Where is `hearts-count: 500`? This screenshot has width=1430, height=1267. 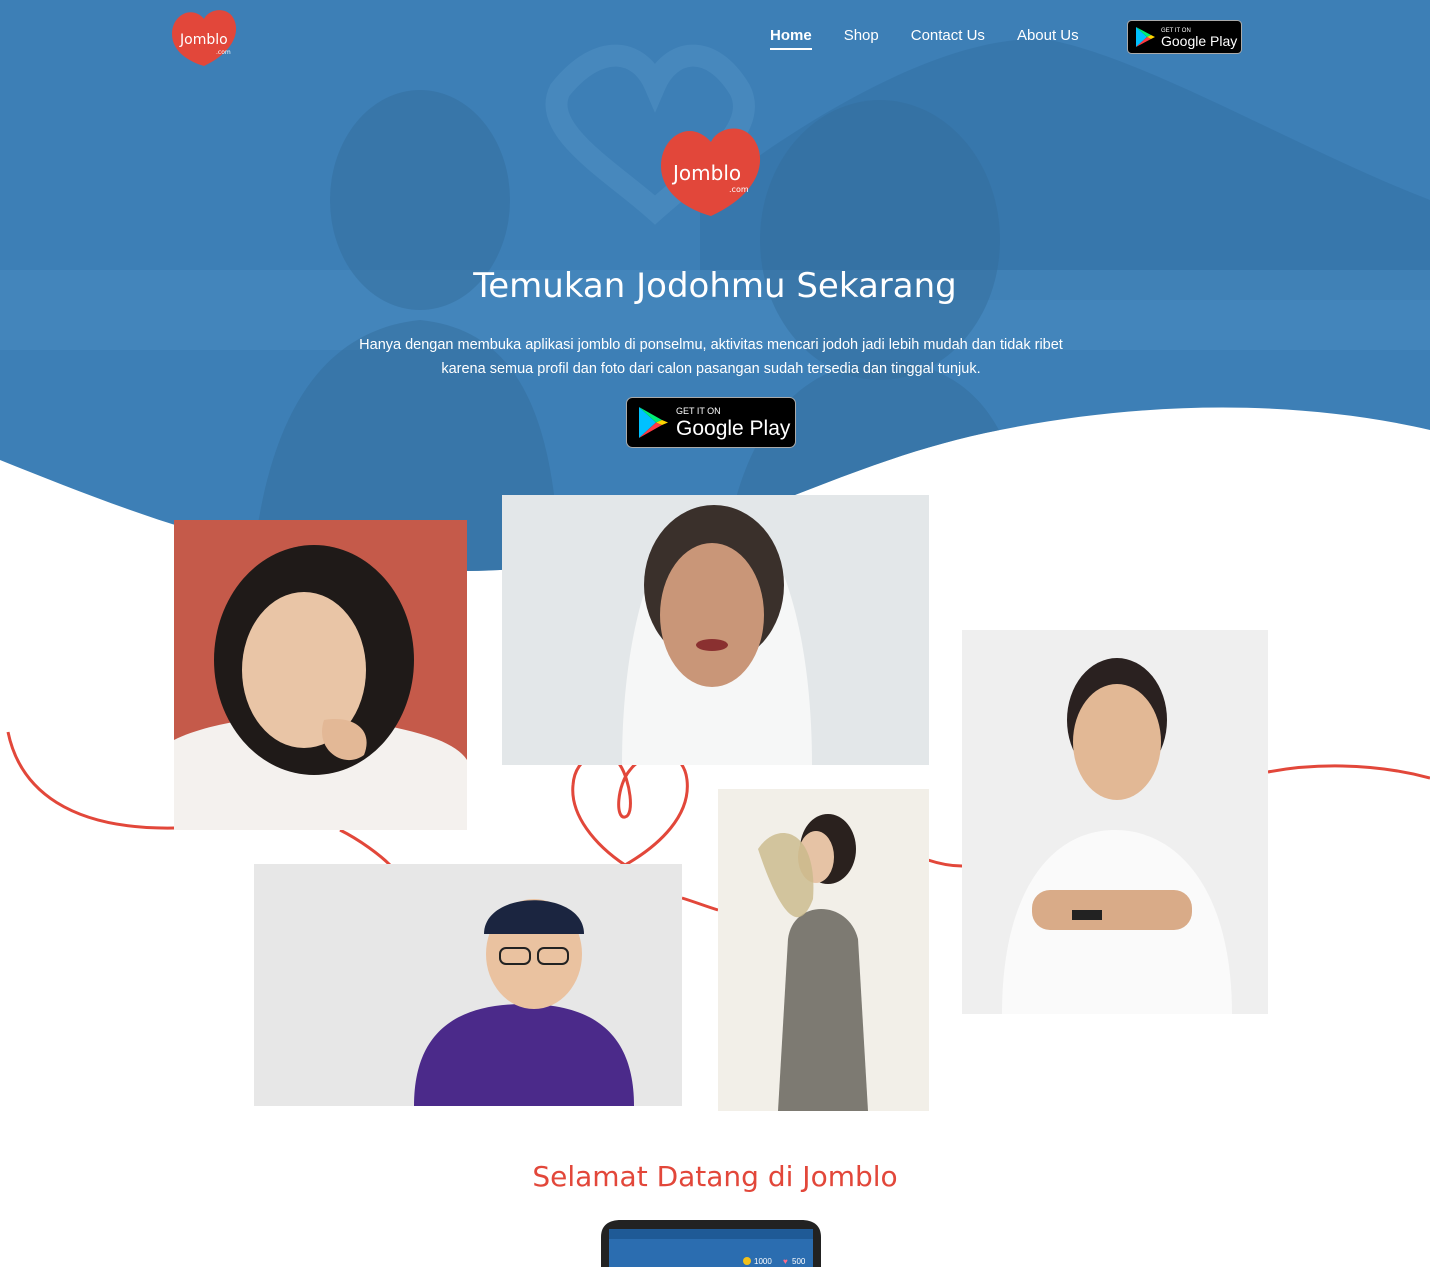
hearts-count: 500 is located at coordinates (799, 1261).